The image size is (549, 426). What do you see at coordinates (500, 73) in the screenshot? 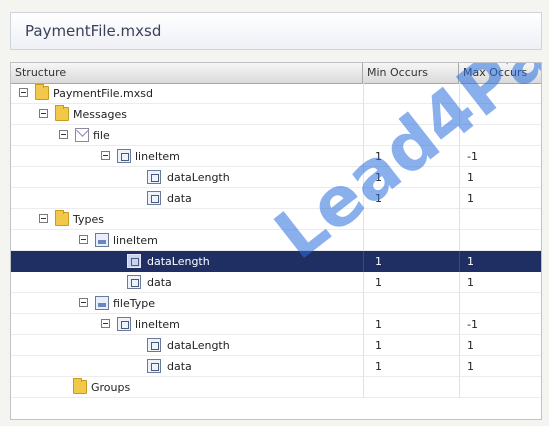
I see `column-header-max-occurs: Max Occurs` at bounding box center [500, 73].